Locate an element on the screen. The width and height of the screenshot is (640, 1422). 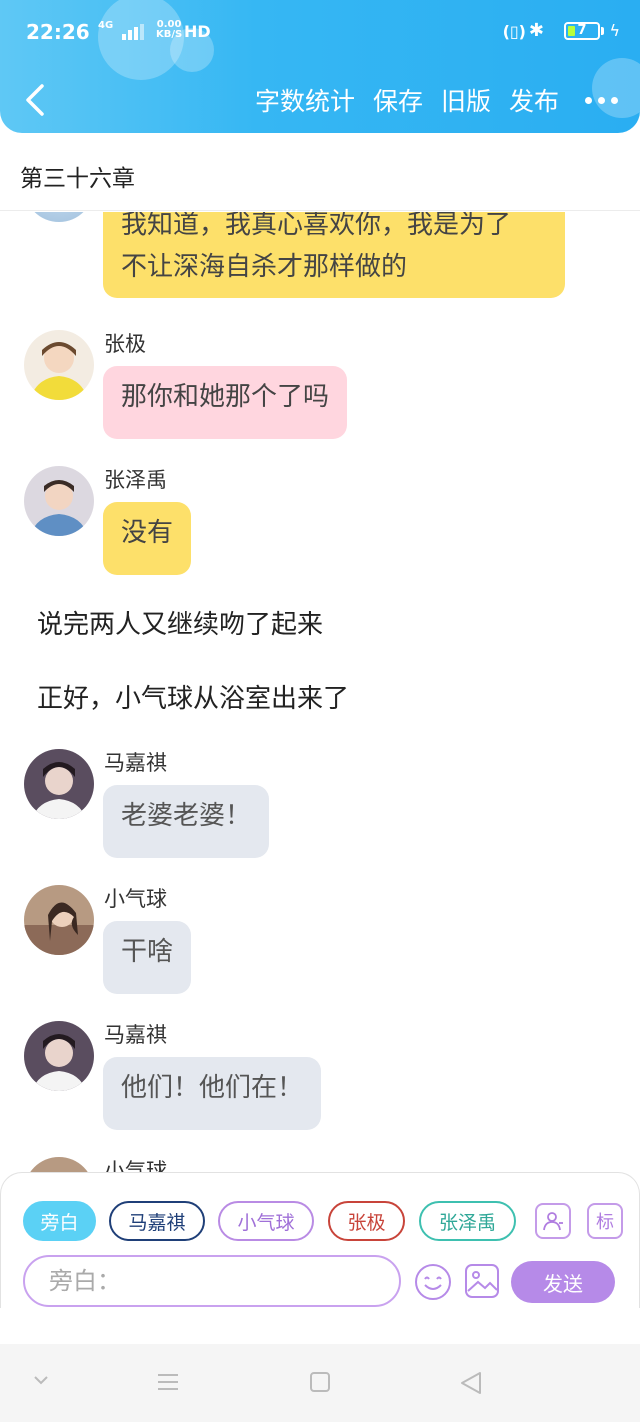
sender-name: 小气球 is located at coordinates (135, 899).